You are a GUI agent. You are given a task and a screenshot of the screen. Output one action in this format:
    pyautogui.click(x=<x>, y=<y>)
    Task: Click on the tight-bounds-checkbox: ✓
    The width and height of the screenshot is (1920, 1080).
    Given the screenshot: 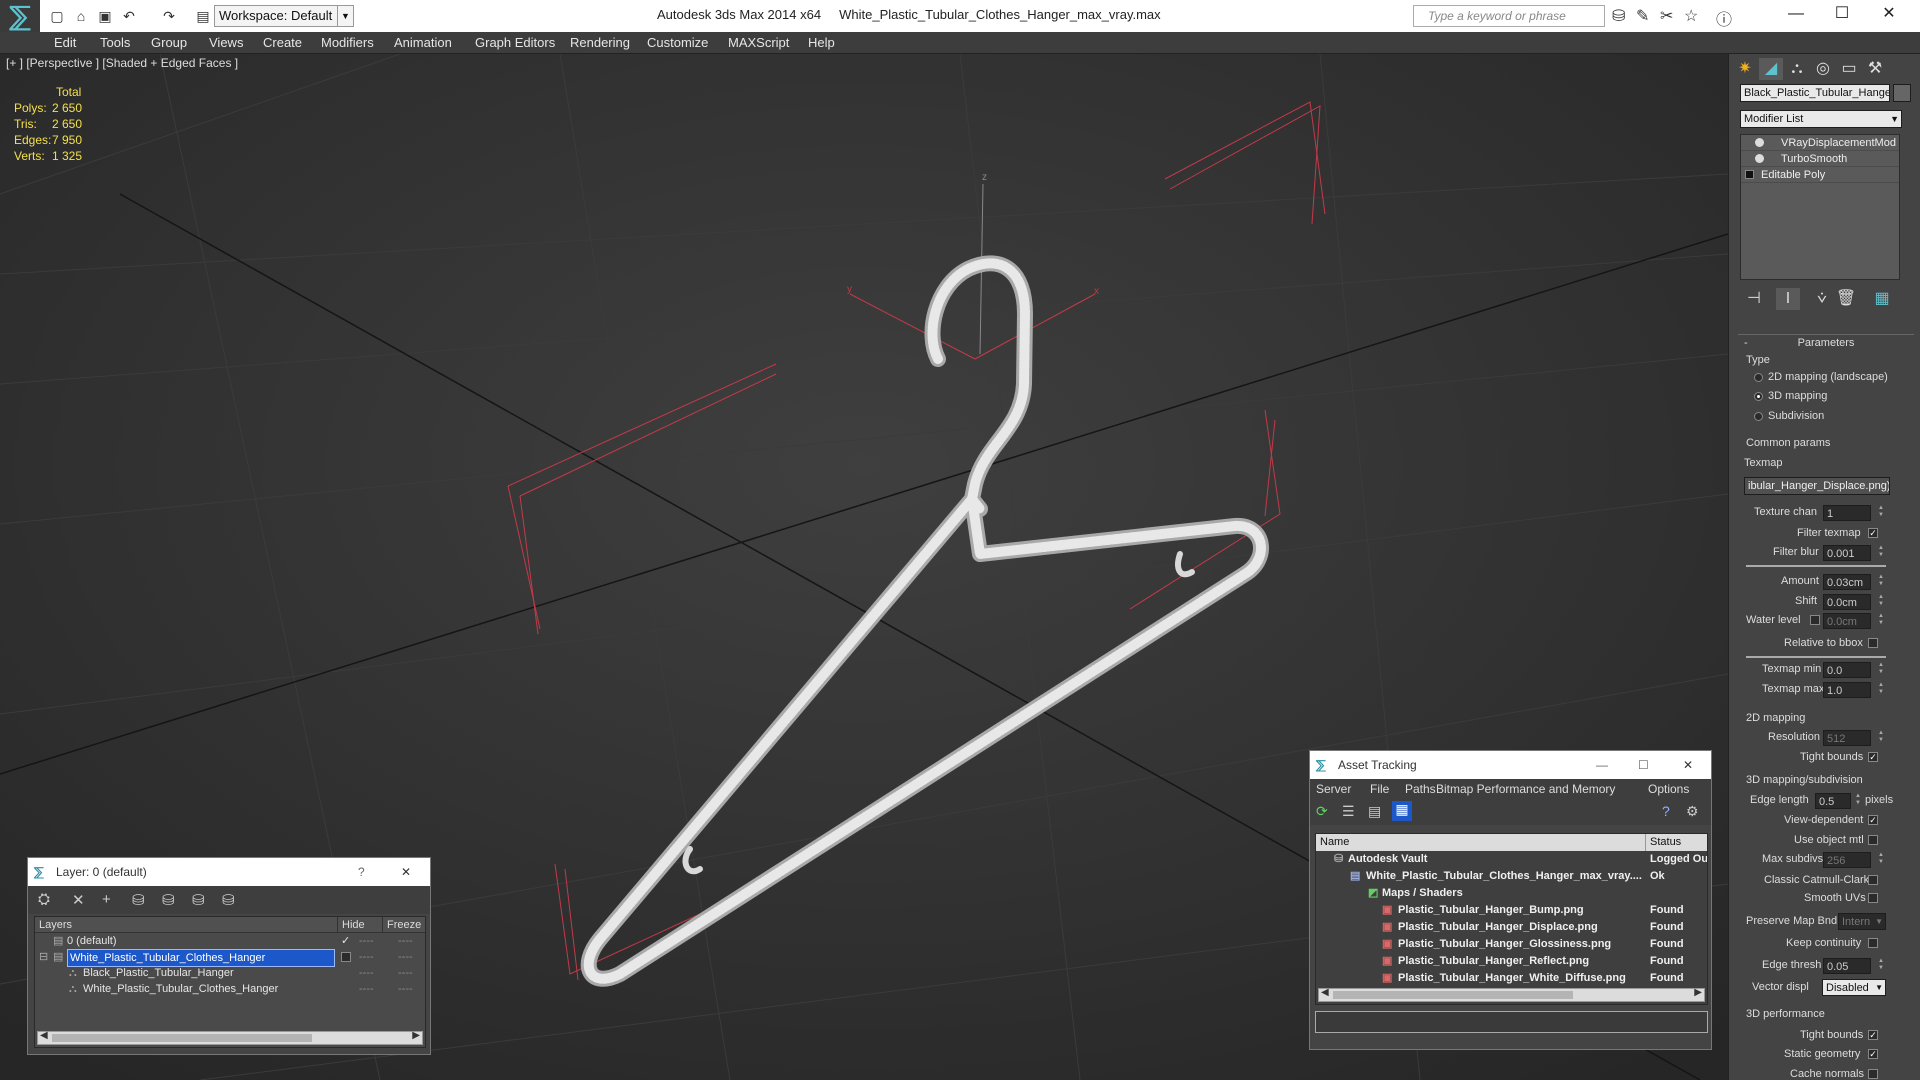 What is the action you would take?
    pyautogui.click(x=1873, y=757)
    